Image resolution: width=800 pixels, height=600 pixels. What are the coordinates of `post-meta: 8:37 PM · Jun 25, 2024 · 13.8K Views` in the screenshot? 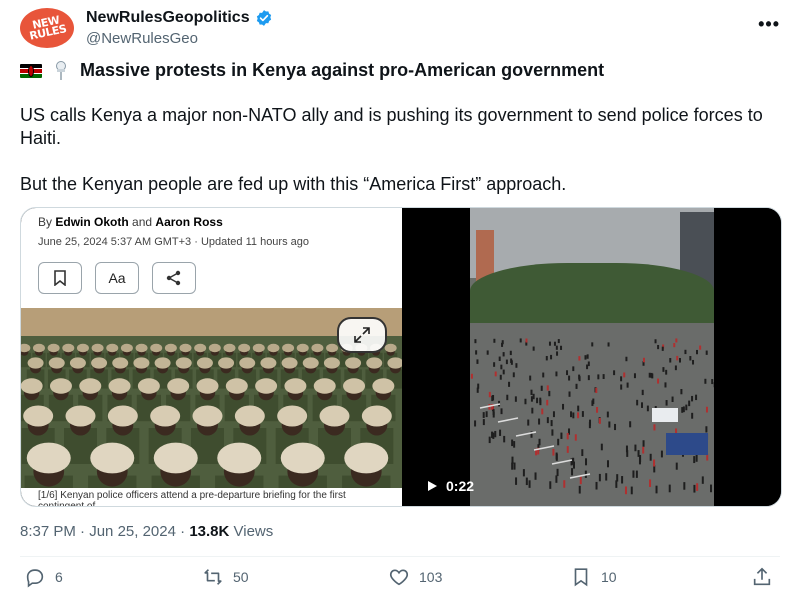 It's located at (147, 531).